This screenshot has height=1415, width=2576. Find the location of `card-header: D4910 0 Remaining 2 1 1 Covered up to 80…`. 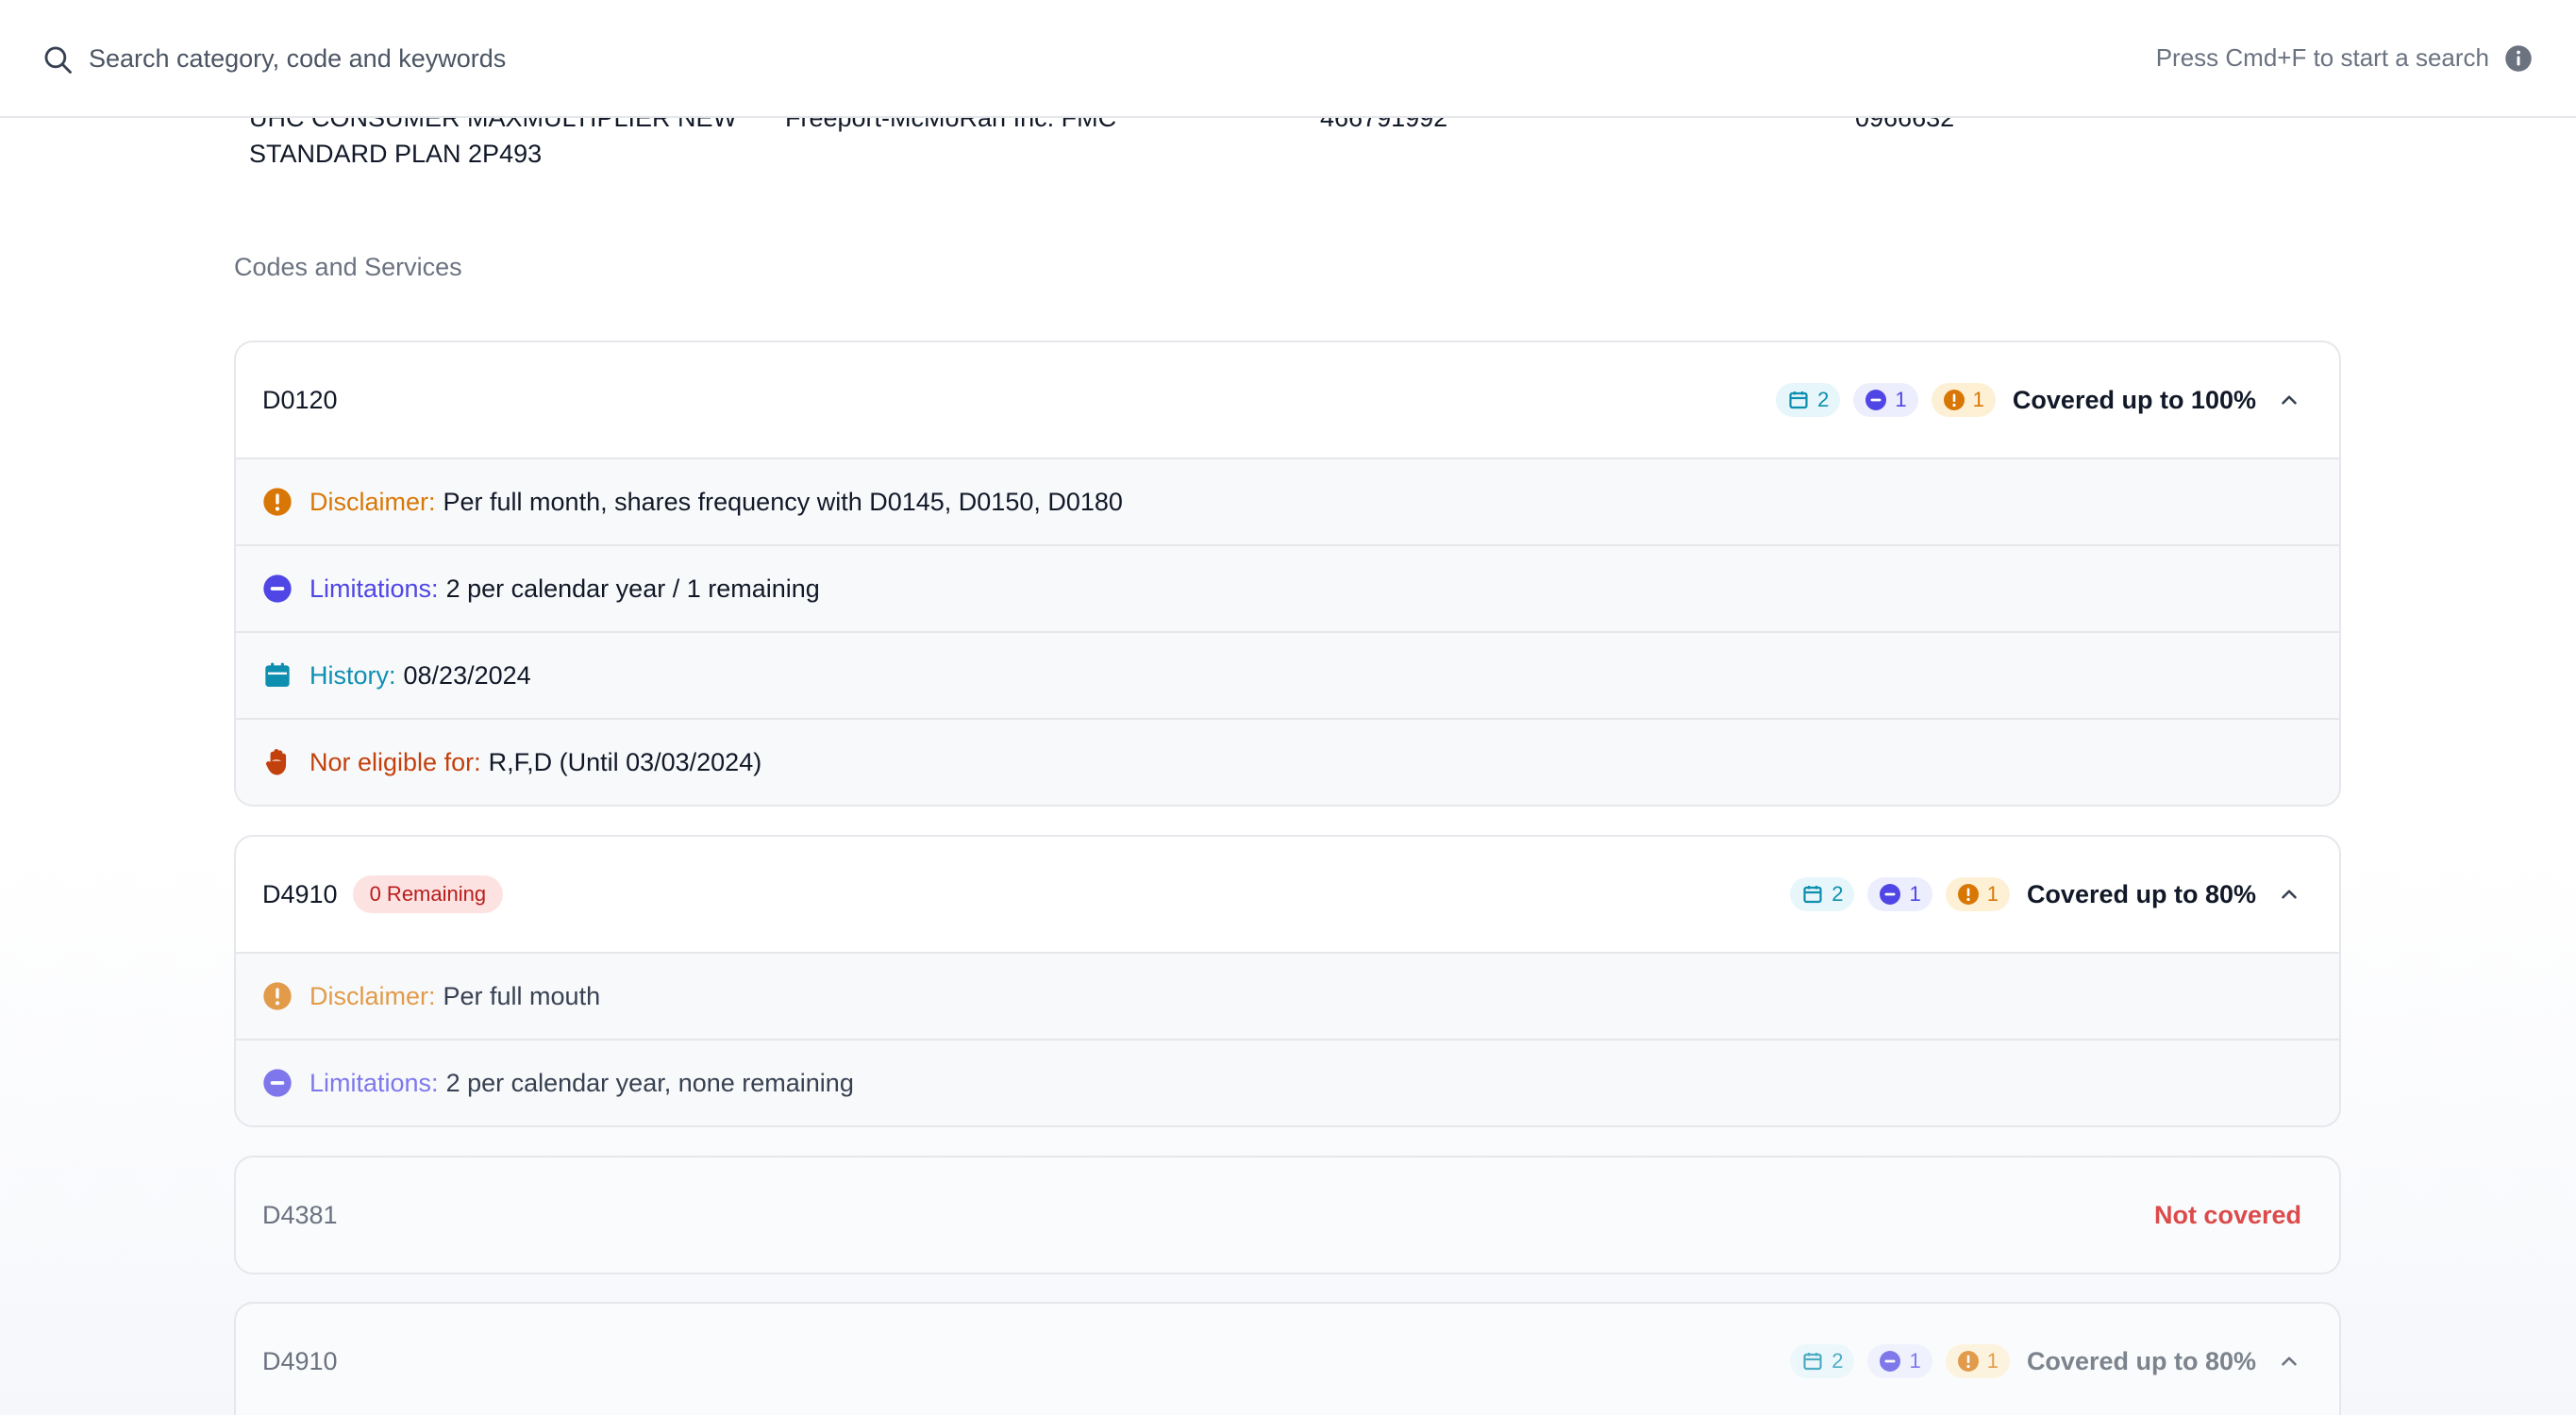

card-header: D4910 0 Remaining 2 1 1 Covered up to 80… is located at coordinates (1287, 894).